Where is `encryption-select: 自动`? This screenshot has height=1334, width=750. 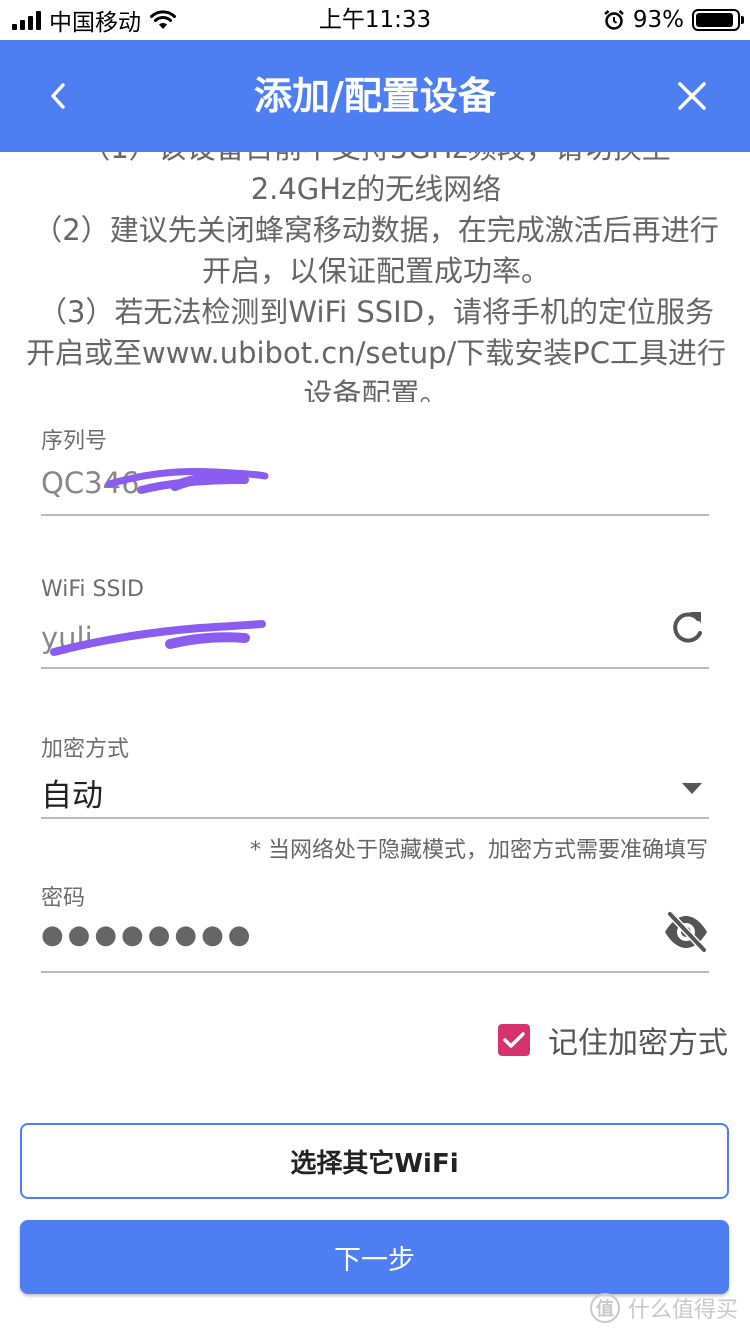 encryption-select: 自动 is located at coordinates (72, 792).